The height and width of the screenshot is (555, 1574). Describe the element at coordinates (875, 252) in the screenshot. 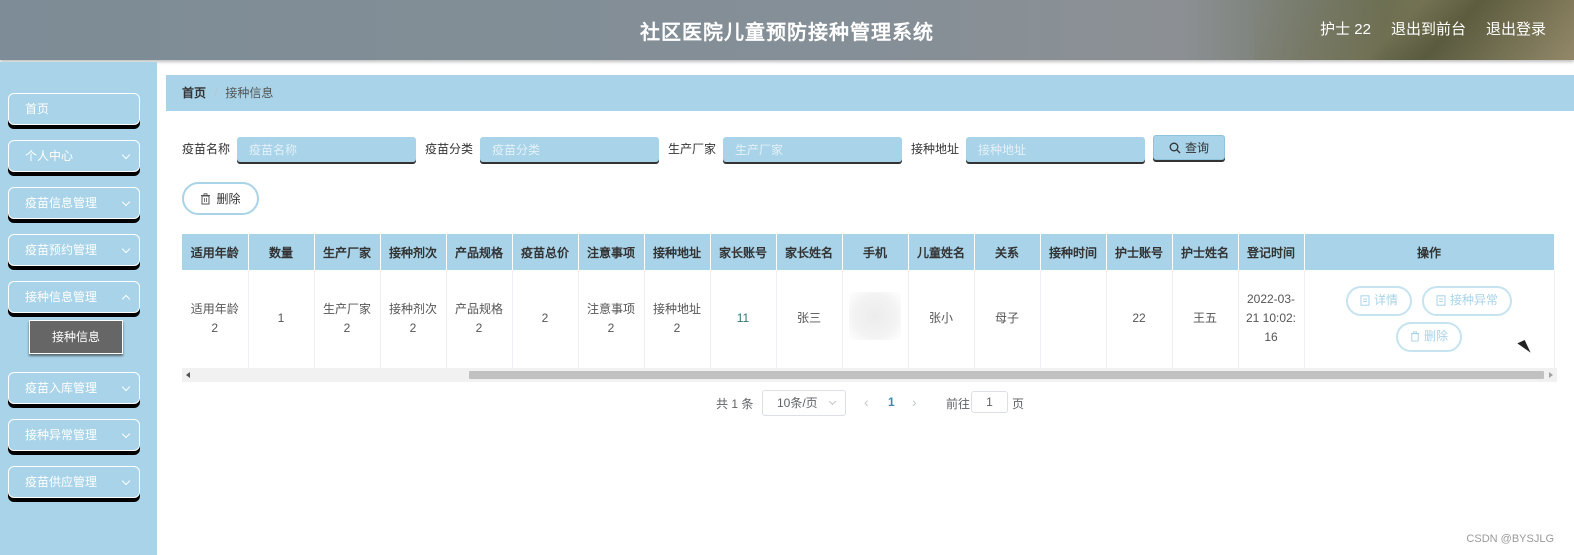

I see `column-header: 手机` at that location.